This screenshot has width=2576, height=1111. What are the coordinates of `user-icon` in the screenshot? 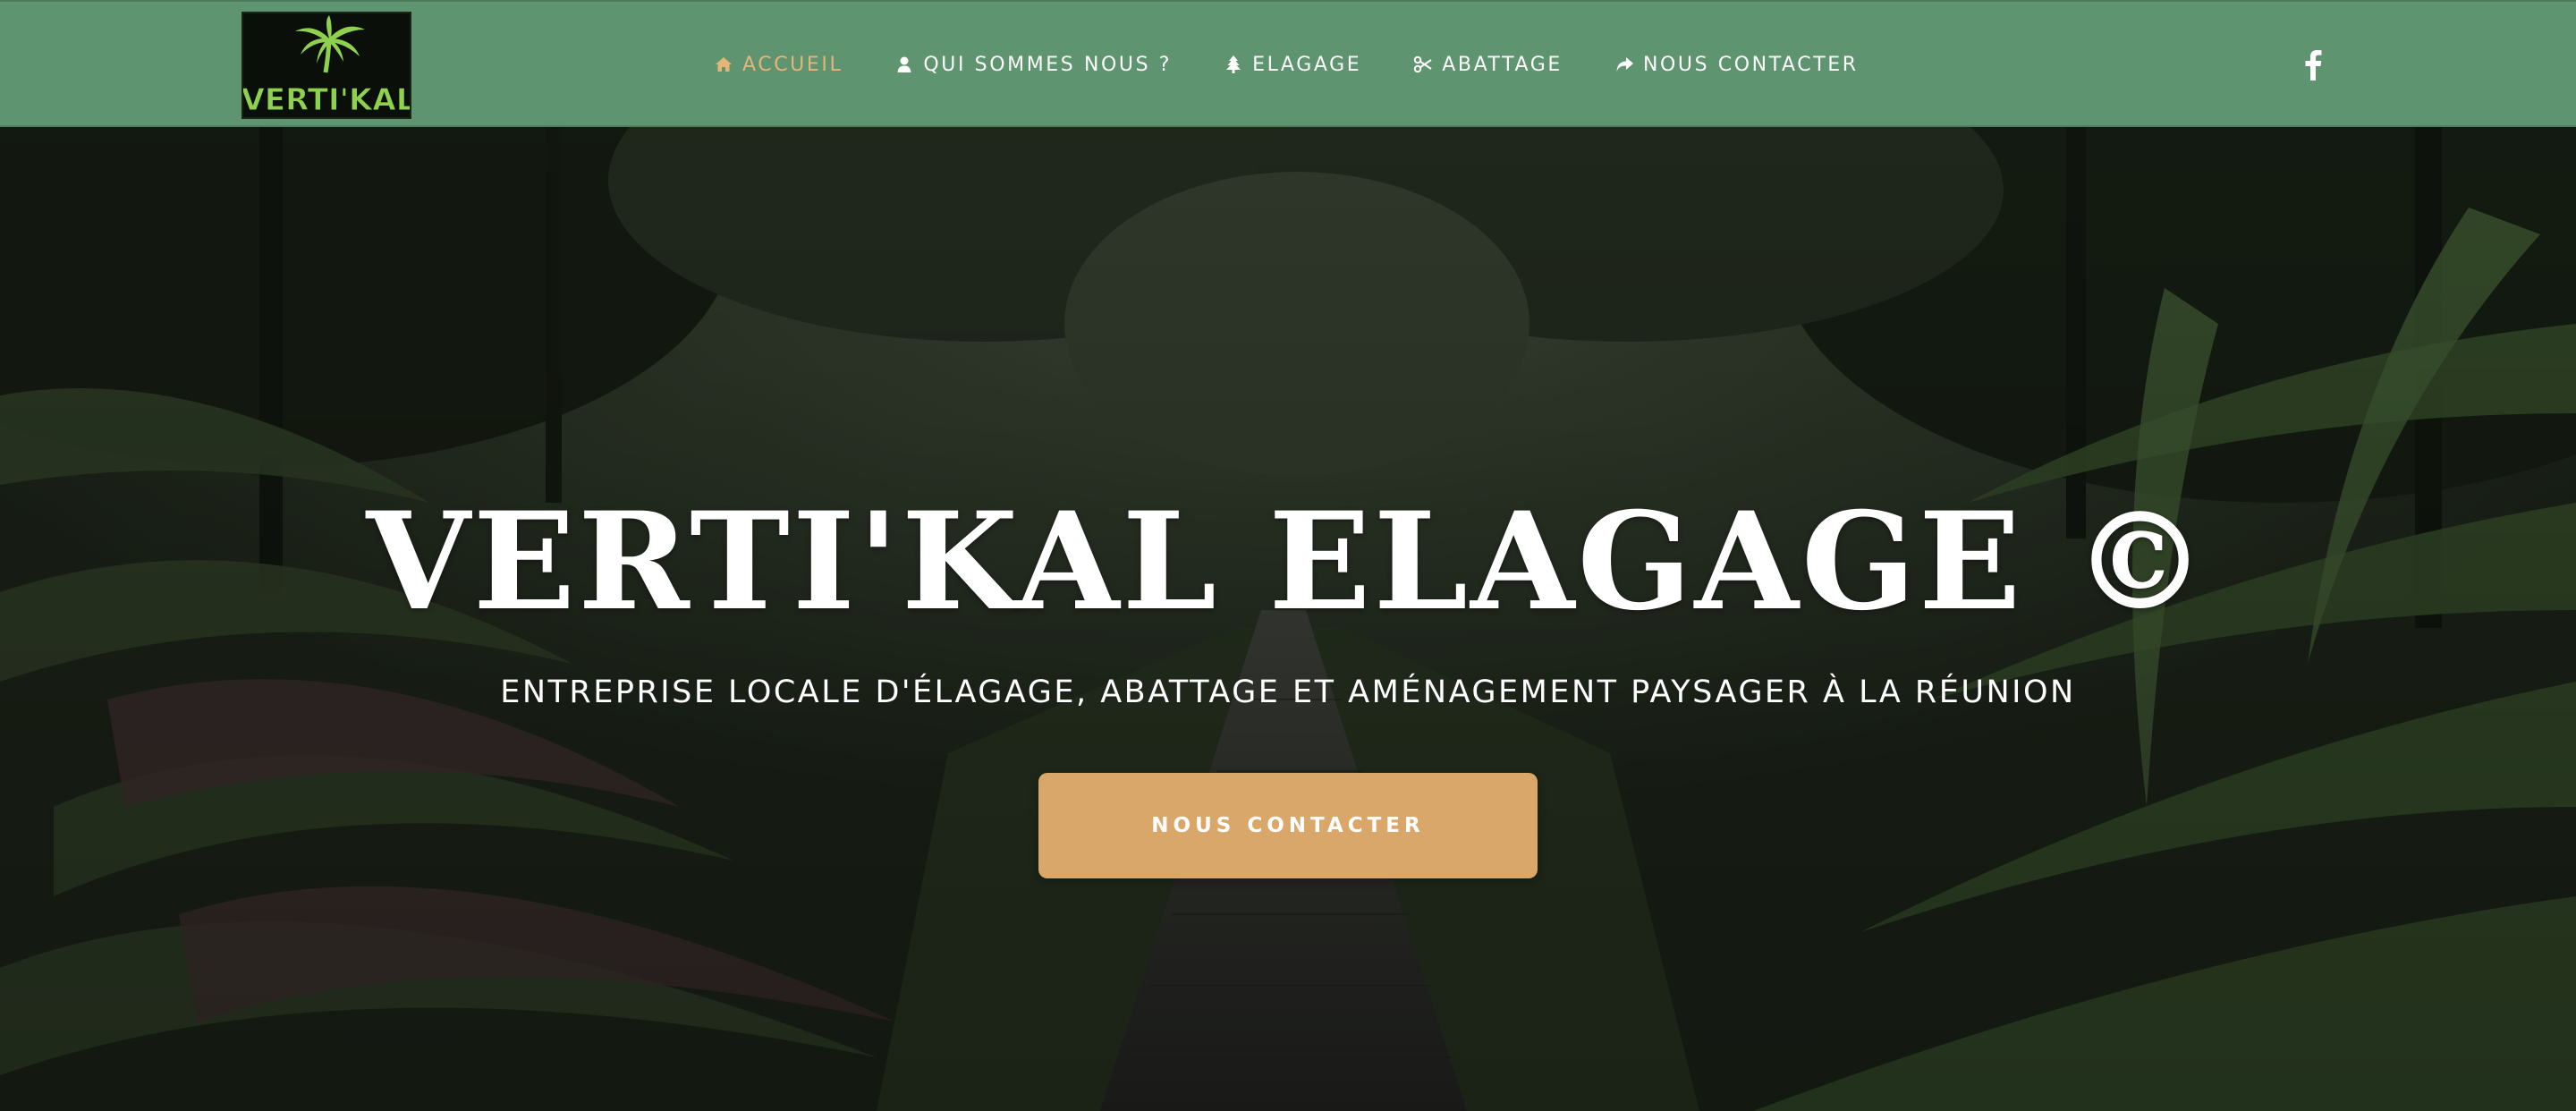 It's located at (904, 64).